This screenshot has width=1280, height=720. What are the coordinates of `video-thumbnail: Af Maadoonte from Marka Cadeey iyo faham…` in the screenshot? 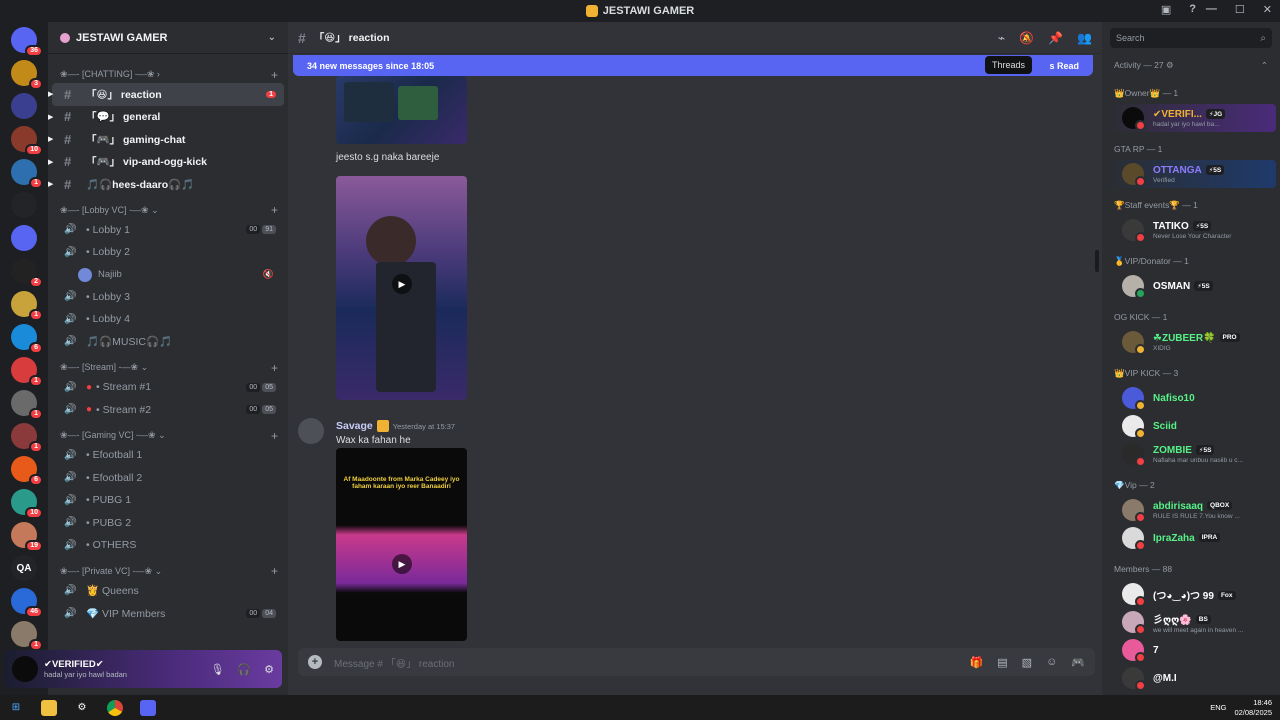 It's located at (401, 544).